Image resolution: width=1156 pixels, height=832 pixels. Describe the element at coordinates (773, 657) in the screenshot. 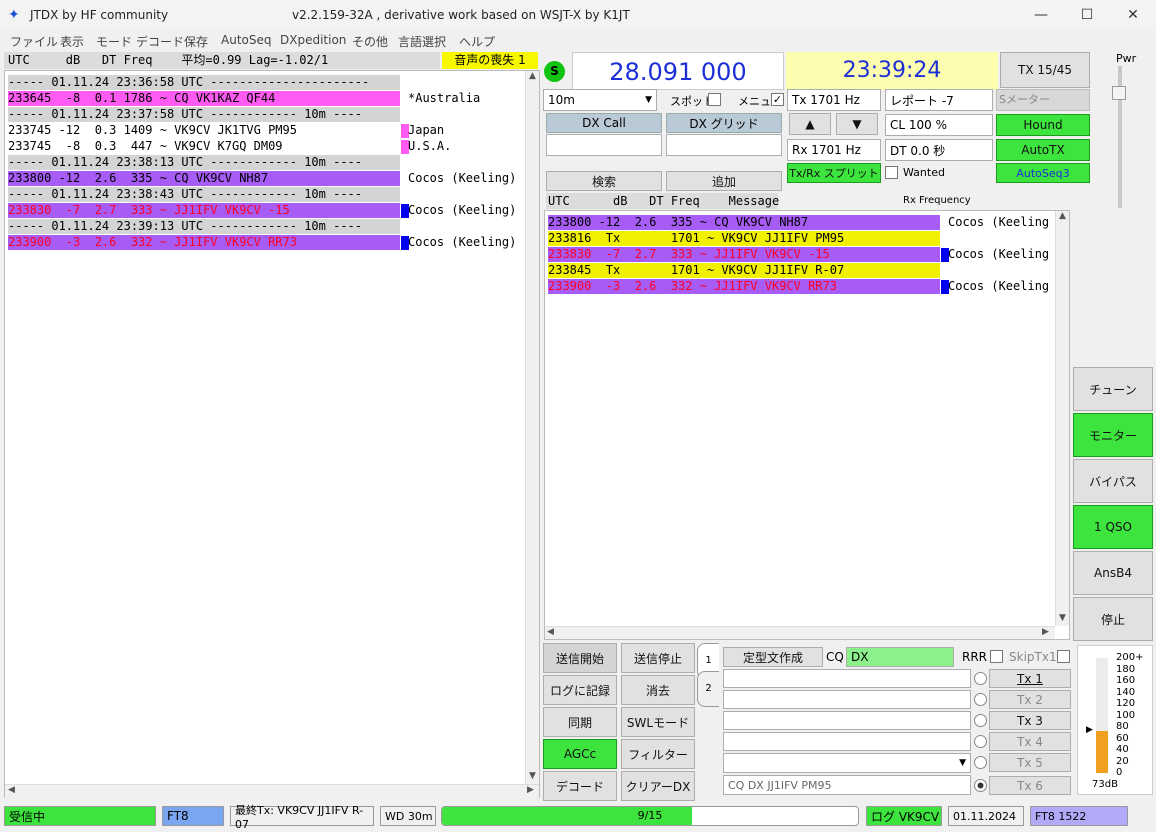

I see `template-button: 定型文作成` at that location.